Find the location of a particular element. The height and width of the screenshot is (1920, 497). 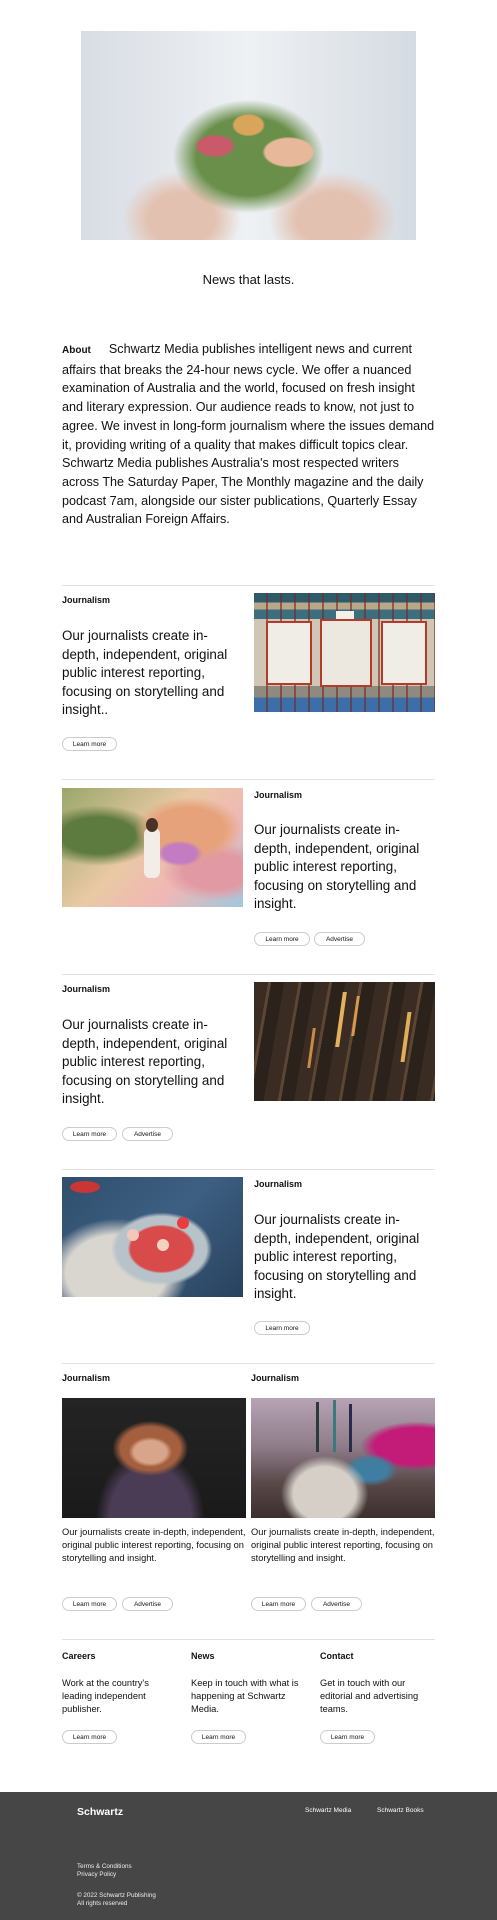

feature-1-kicker: Journalism is located at coordinates (86, 600).